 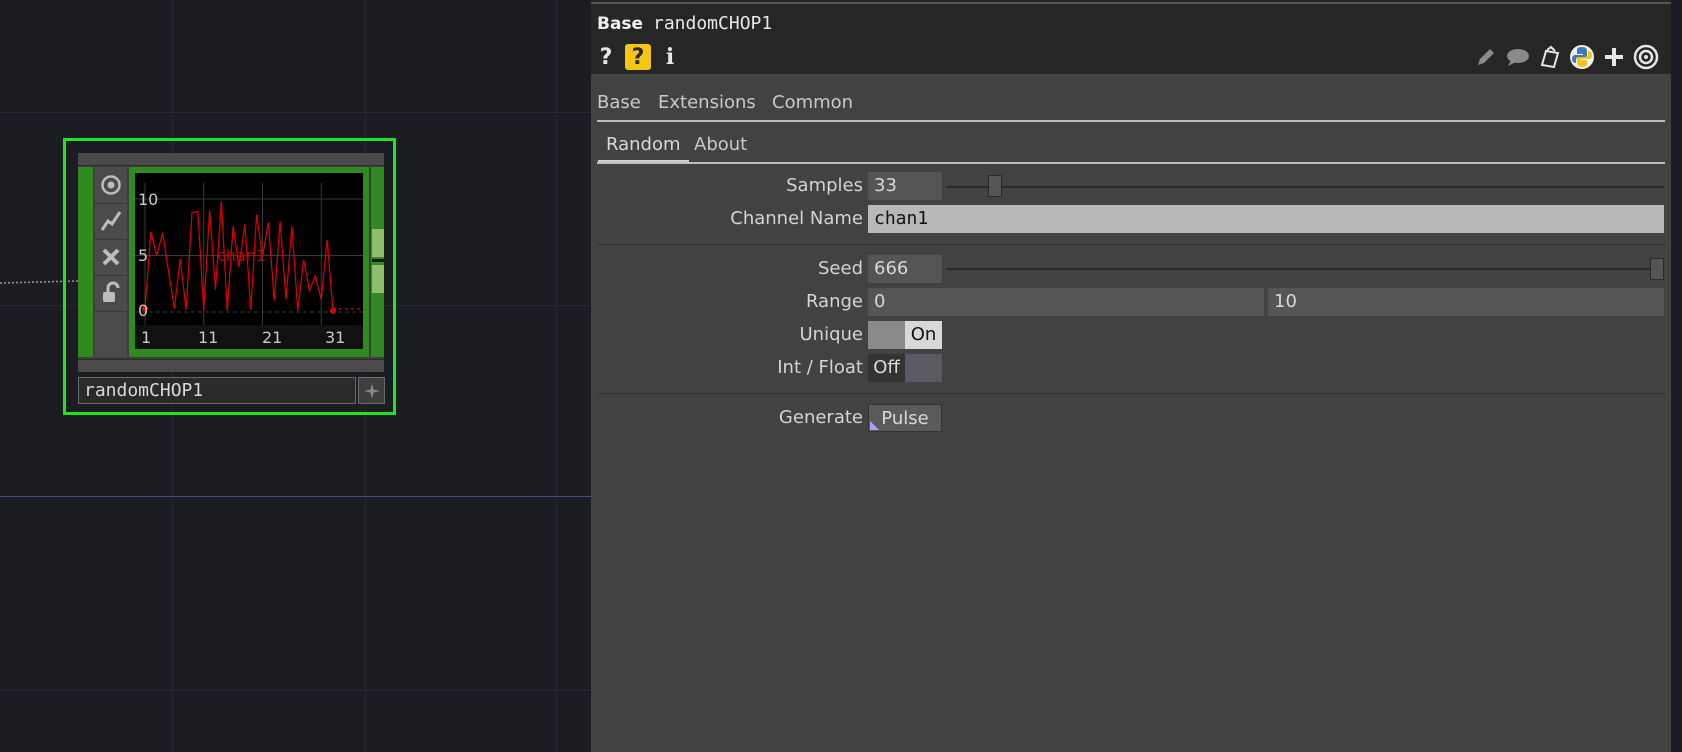 I want to click on tab-base: Base, so click(x=619, y=103).